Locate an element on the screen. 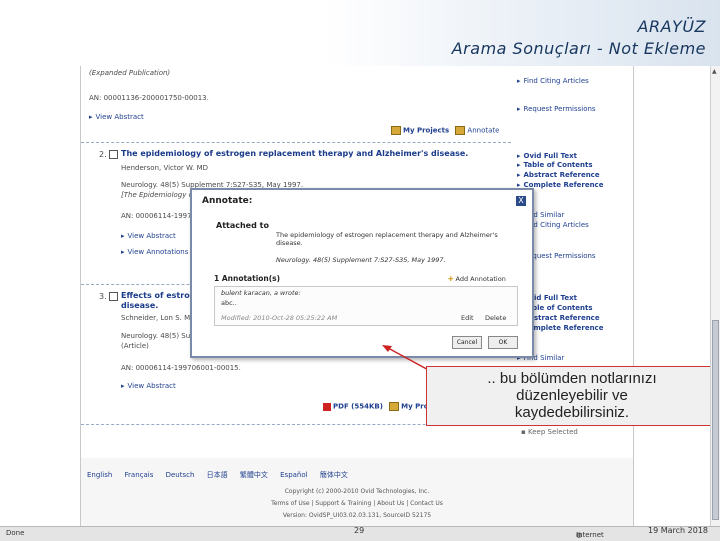  callout-line-3: kaydedebilirsiniz. is located at coordinates (572, 412).